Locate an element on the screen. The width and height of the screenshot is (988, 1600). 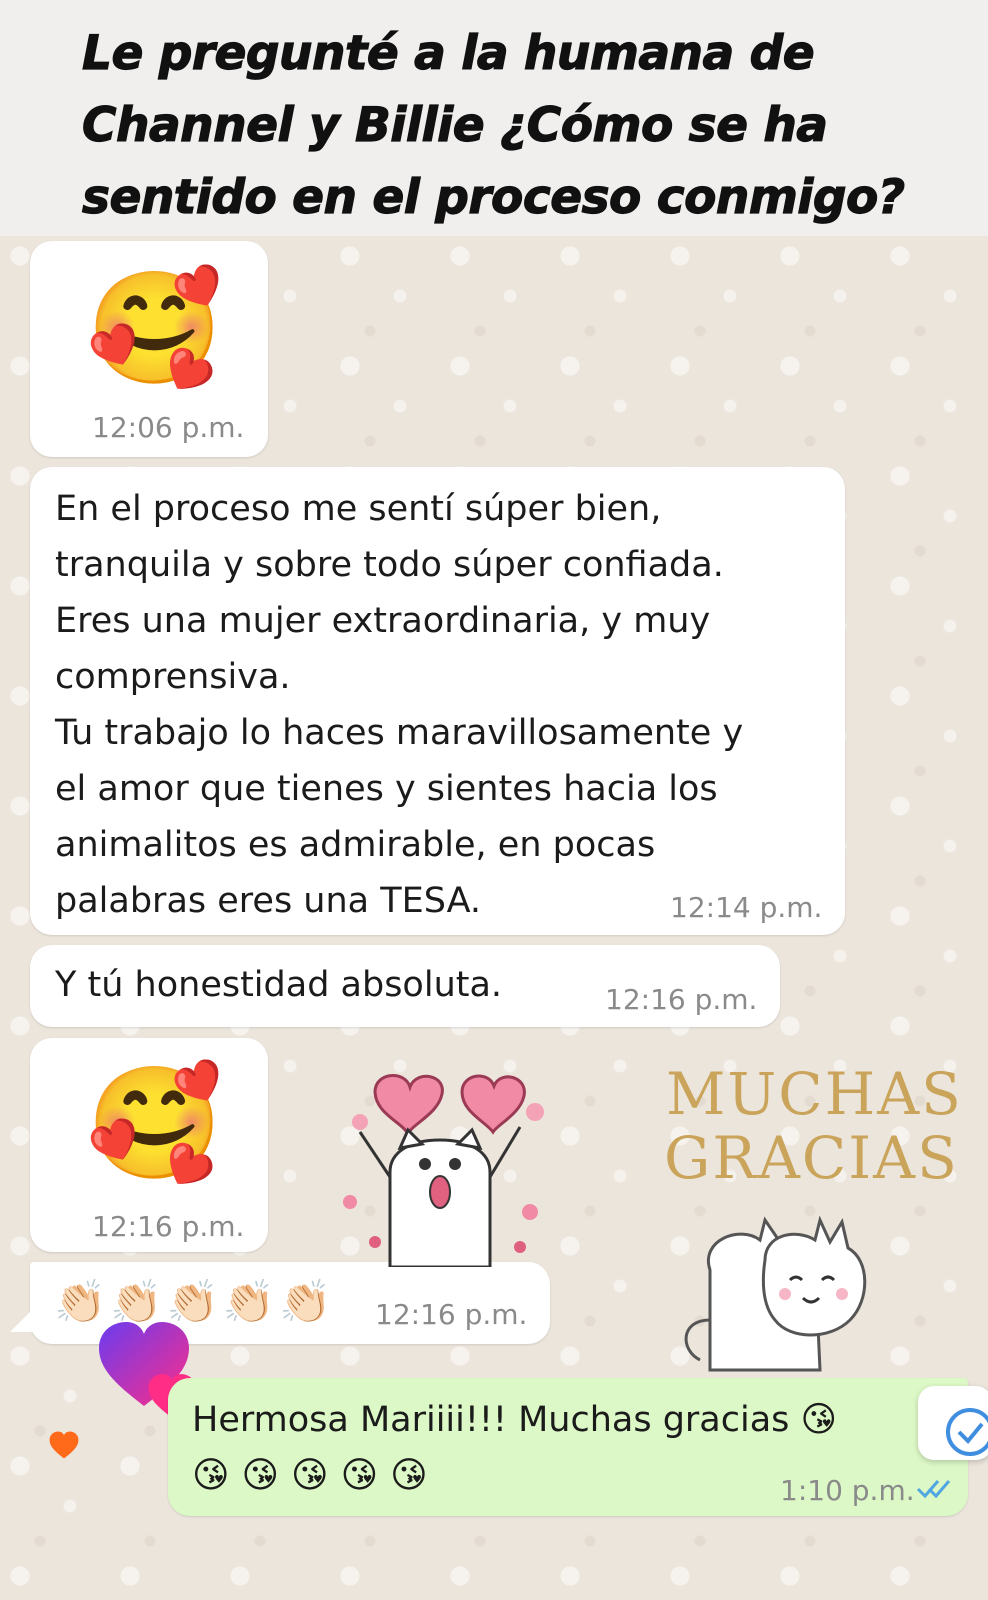
hugging-cats-icon is located at coordinates (775, 1293).